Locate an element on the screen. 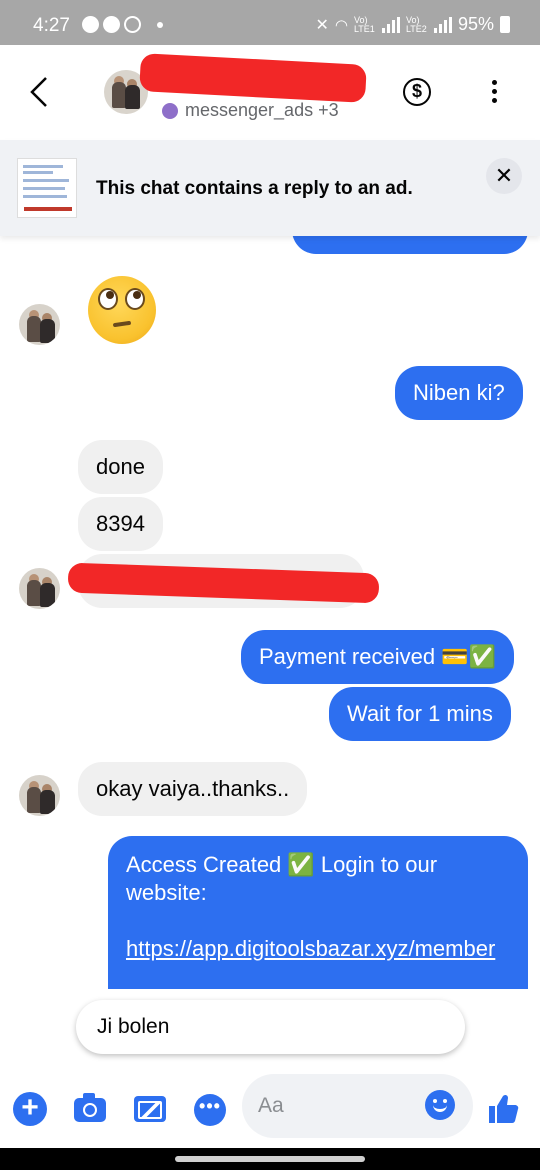 Image resolution: width=540 pixels, height=1170 pixels. redacted-contact-name is located at coordinates (253, 78).